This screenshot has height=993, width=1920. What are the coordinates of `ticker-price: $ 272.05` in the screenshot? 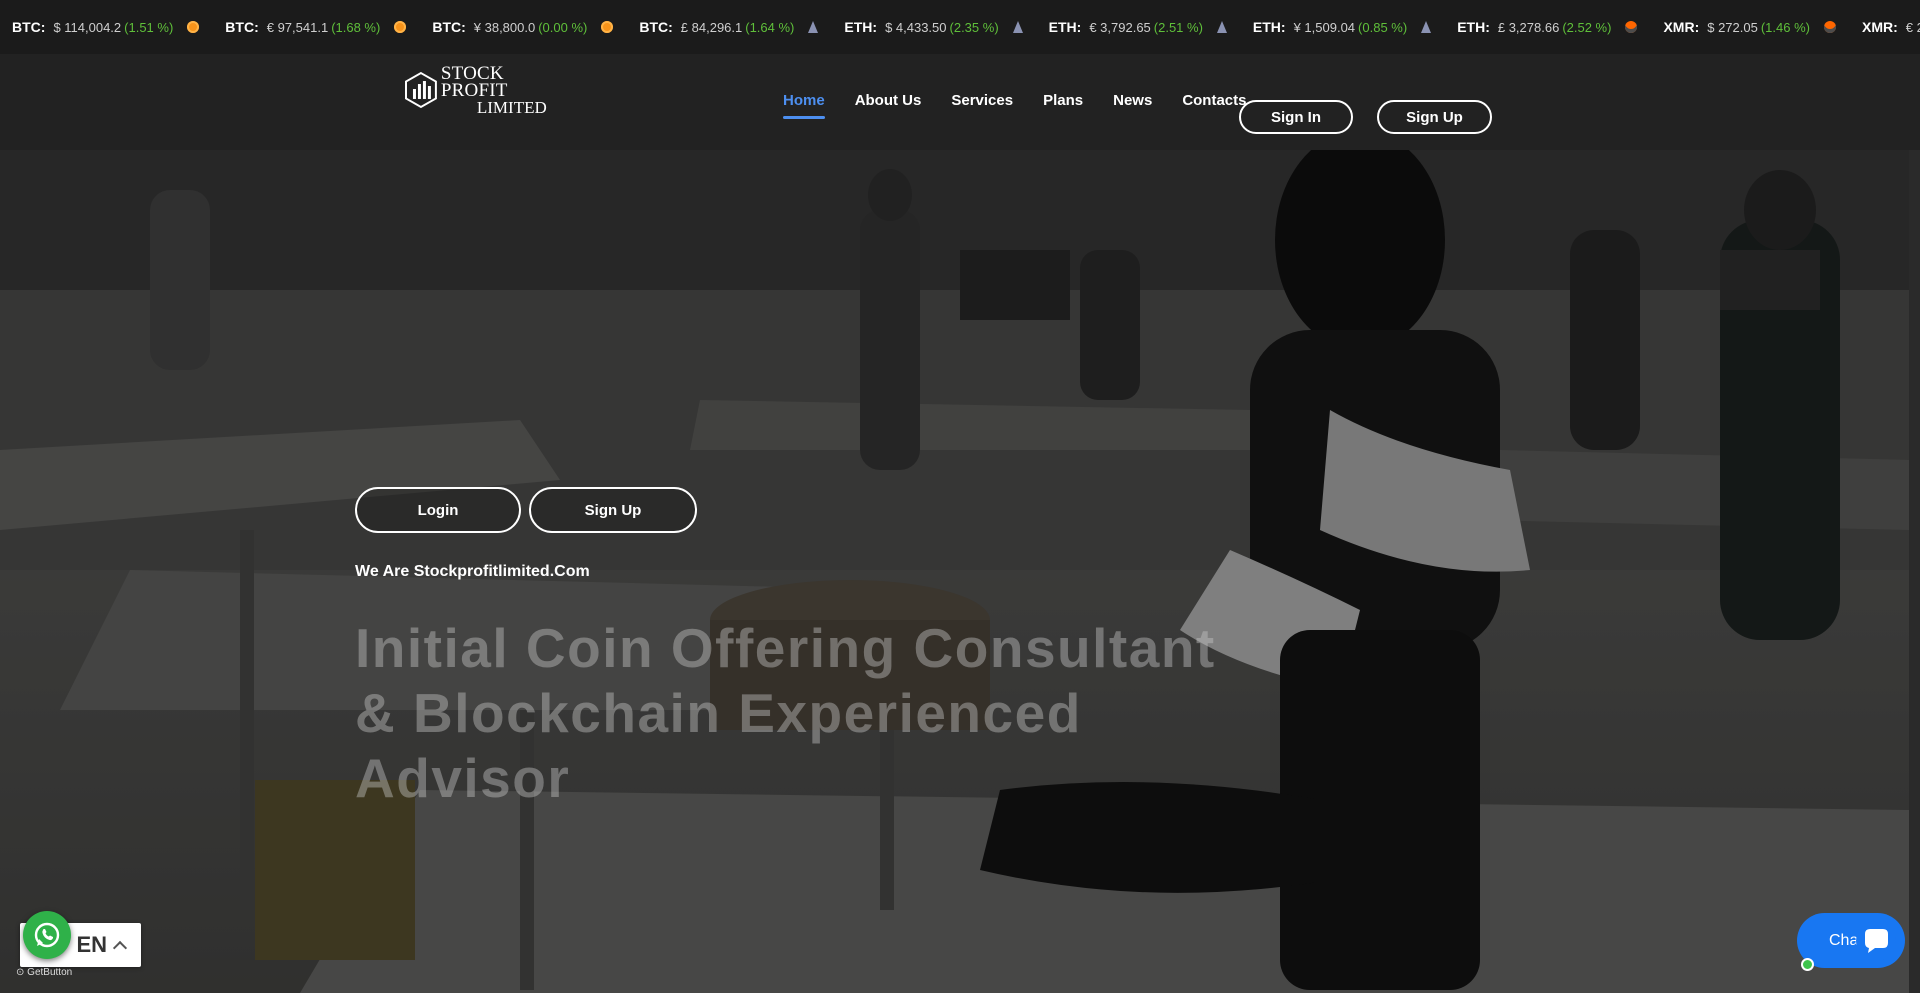 It's located at (1732, 27).